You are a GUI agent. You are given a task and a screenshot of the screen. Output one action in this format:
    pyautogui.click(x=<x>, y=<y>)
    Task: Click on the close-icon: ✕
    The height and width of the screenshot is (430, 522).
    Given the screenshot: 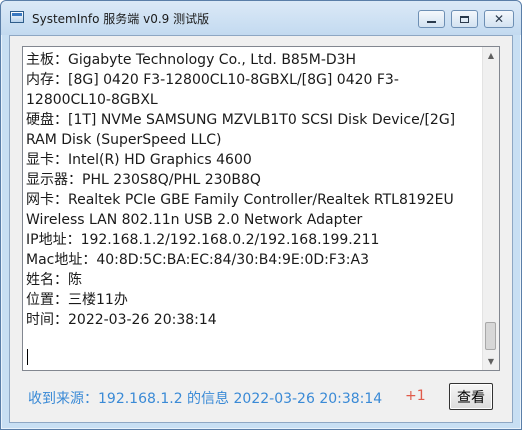 What is the action you would take?
    pyautogui.click(x=499, y=19)
    